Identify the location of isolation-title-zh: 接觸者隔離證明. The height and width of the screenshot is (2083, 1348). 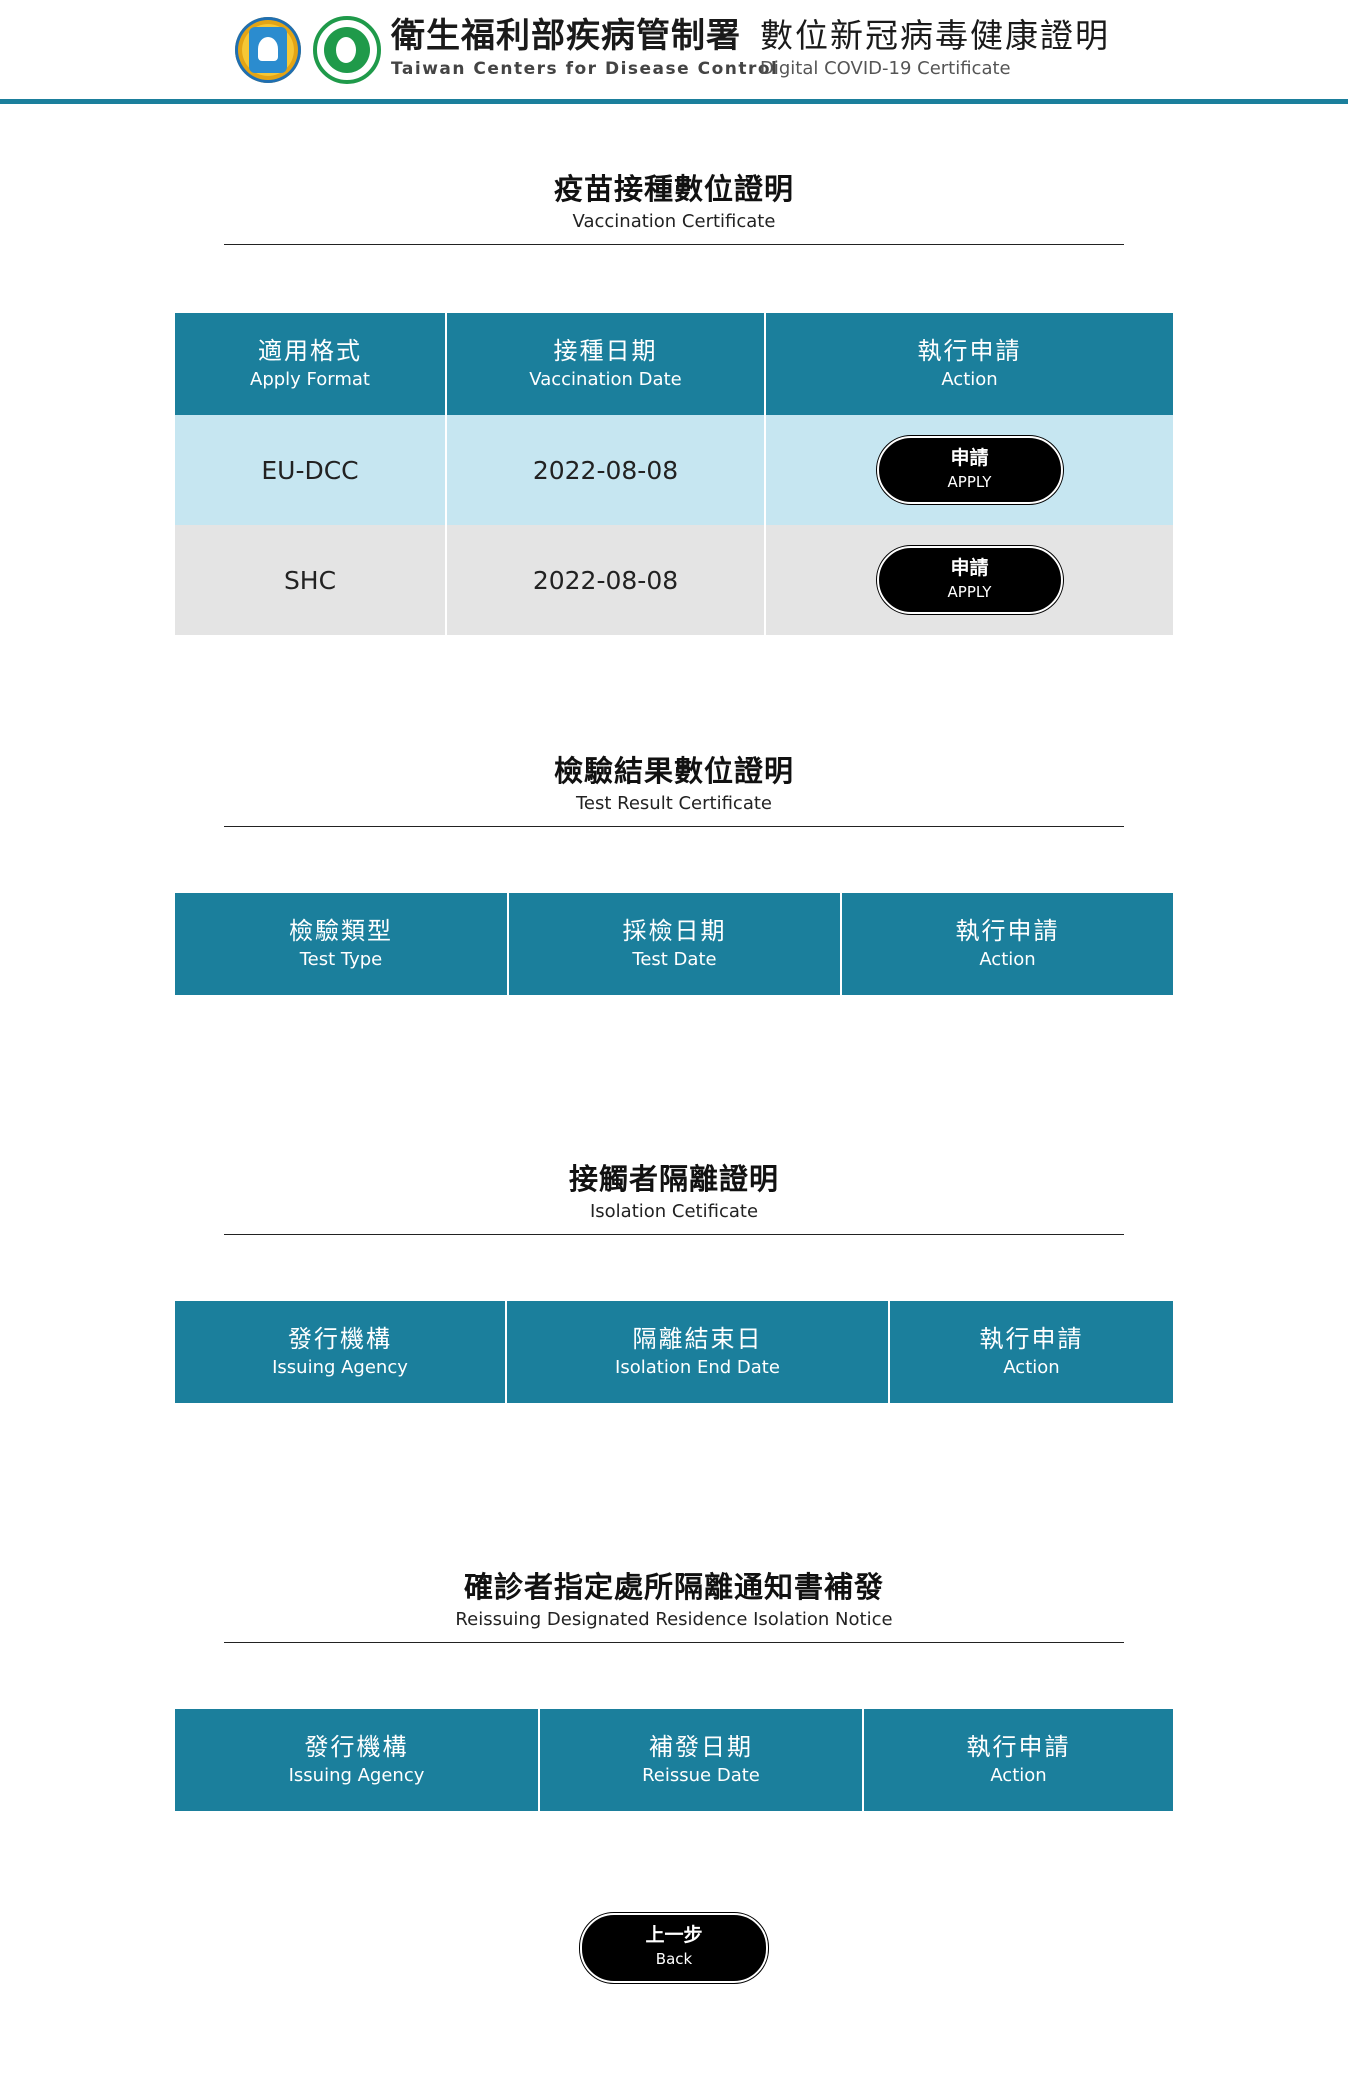
(673, 1179).